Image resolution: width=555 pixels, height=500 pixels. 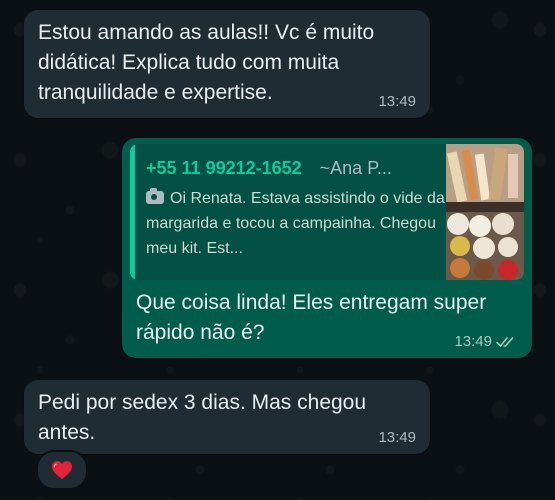 I want to click on message-text: Pedi por sedex 3 dias. Mas chegou antes., so click(x=202, y=417).